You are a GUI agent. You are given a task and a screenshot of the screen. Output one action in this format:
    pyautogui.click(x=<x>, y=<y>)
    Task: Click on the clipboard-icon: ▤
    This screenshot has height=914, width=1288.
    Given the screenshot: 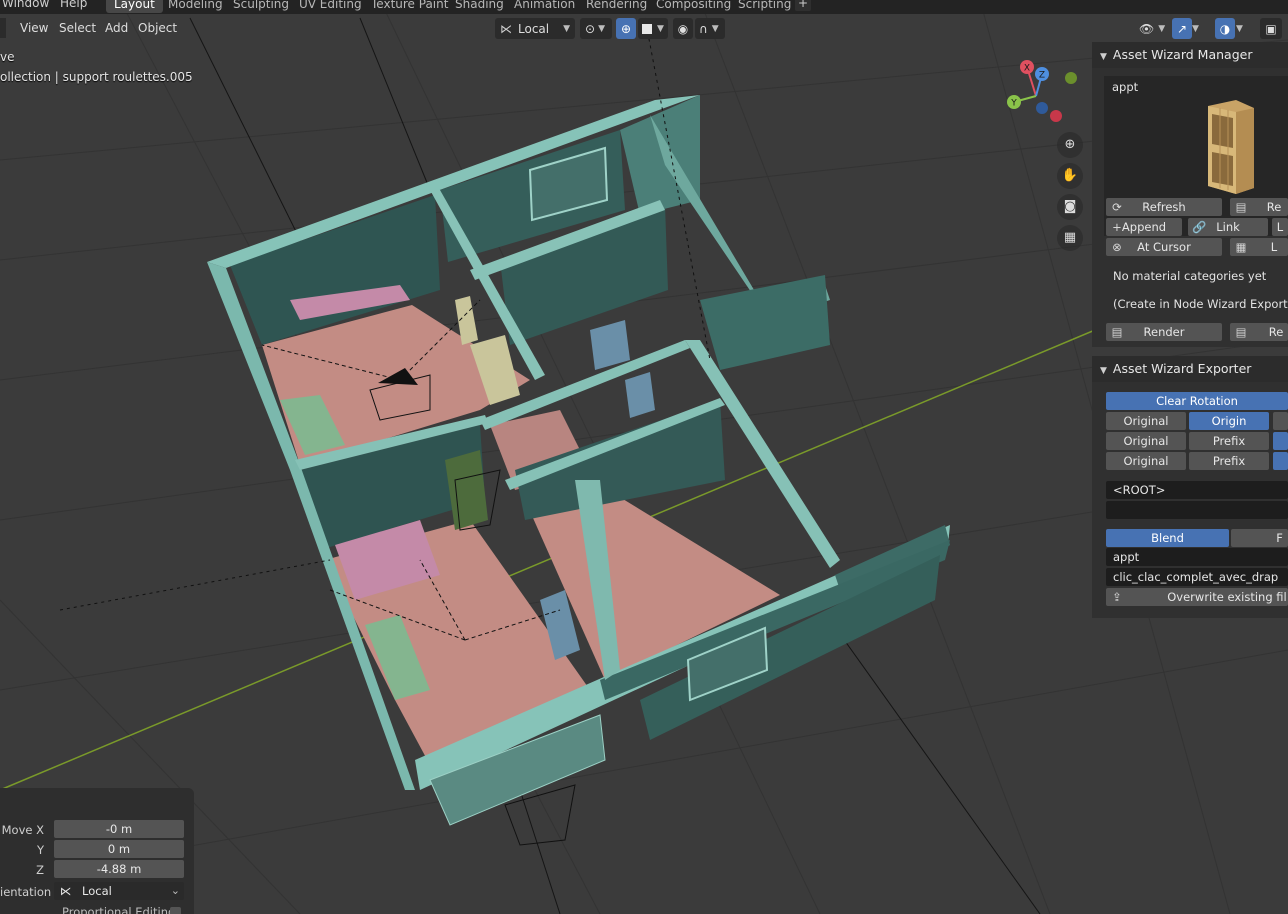 What is the action you would take?
    pyautogui.click(x=1241, y=207)
    